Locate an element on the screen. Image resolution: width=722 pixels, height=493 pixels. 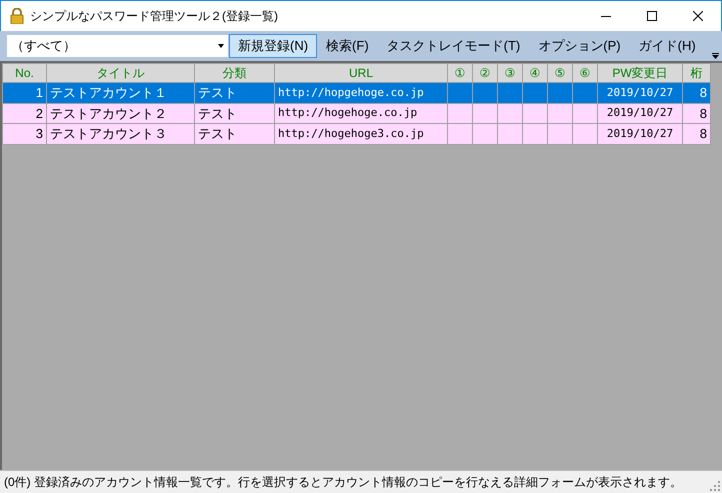
padlock-icon is located at coordinates (17, 16).